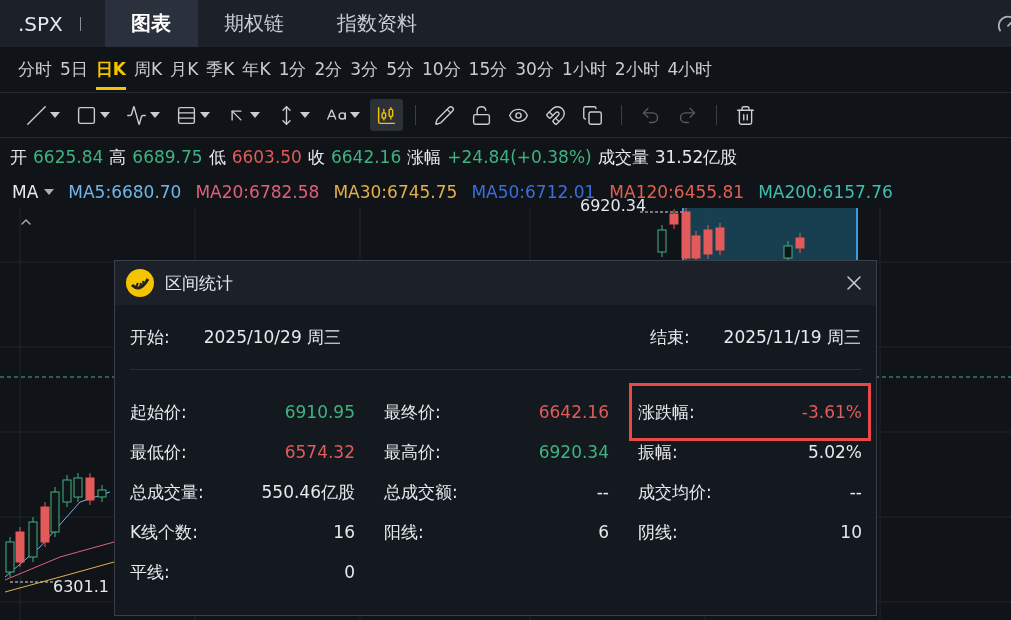  Describe the element at coordinates (254, 23) in the screenshot. I see `tab: 期权链` at that location.